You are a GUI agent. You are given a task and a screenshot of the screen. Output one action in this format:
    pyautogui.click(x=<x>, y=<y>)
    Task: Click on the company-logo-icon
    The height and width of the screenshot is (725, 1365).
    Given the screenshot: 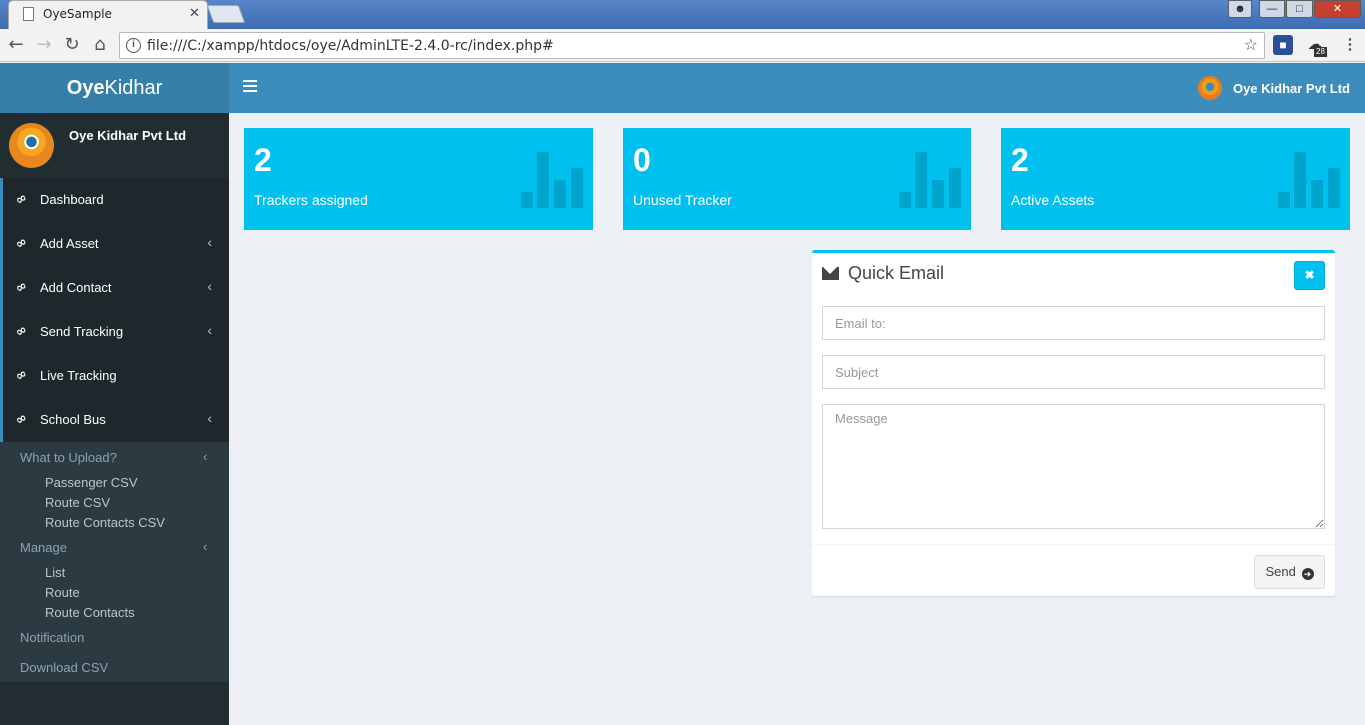 What is the action you would take?
    pyautogui.click(x=1209, y=88)
    